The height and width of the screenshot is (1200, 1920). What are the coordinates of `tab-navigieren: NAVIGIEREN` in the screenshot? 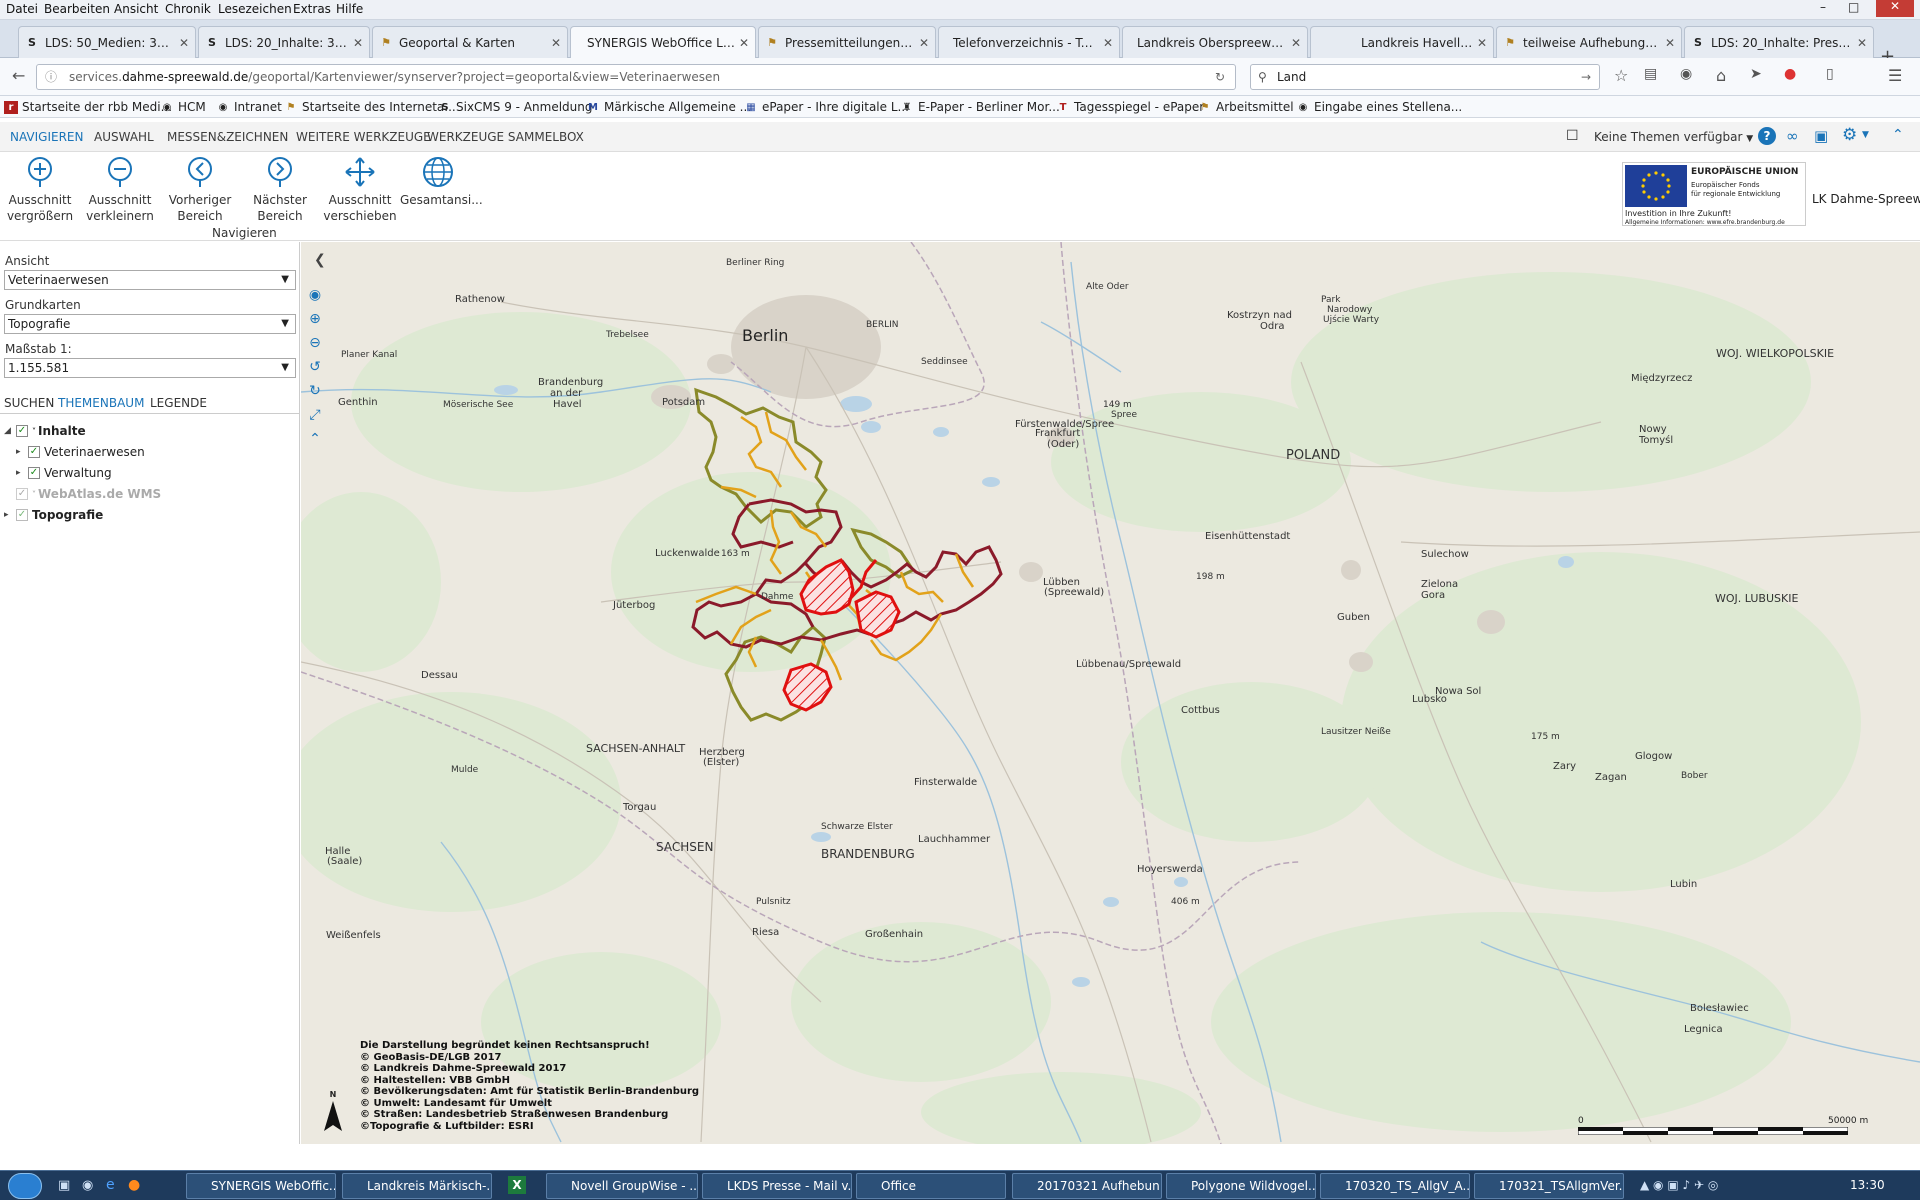 It's located at (46, 137).